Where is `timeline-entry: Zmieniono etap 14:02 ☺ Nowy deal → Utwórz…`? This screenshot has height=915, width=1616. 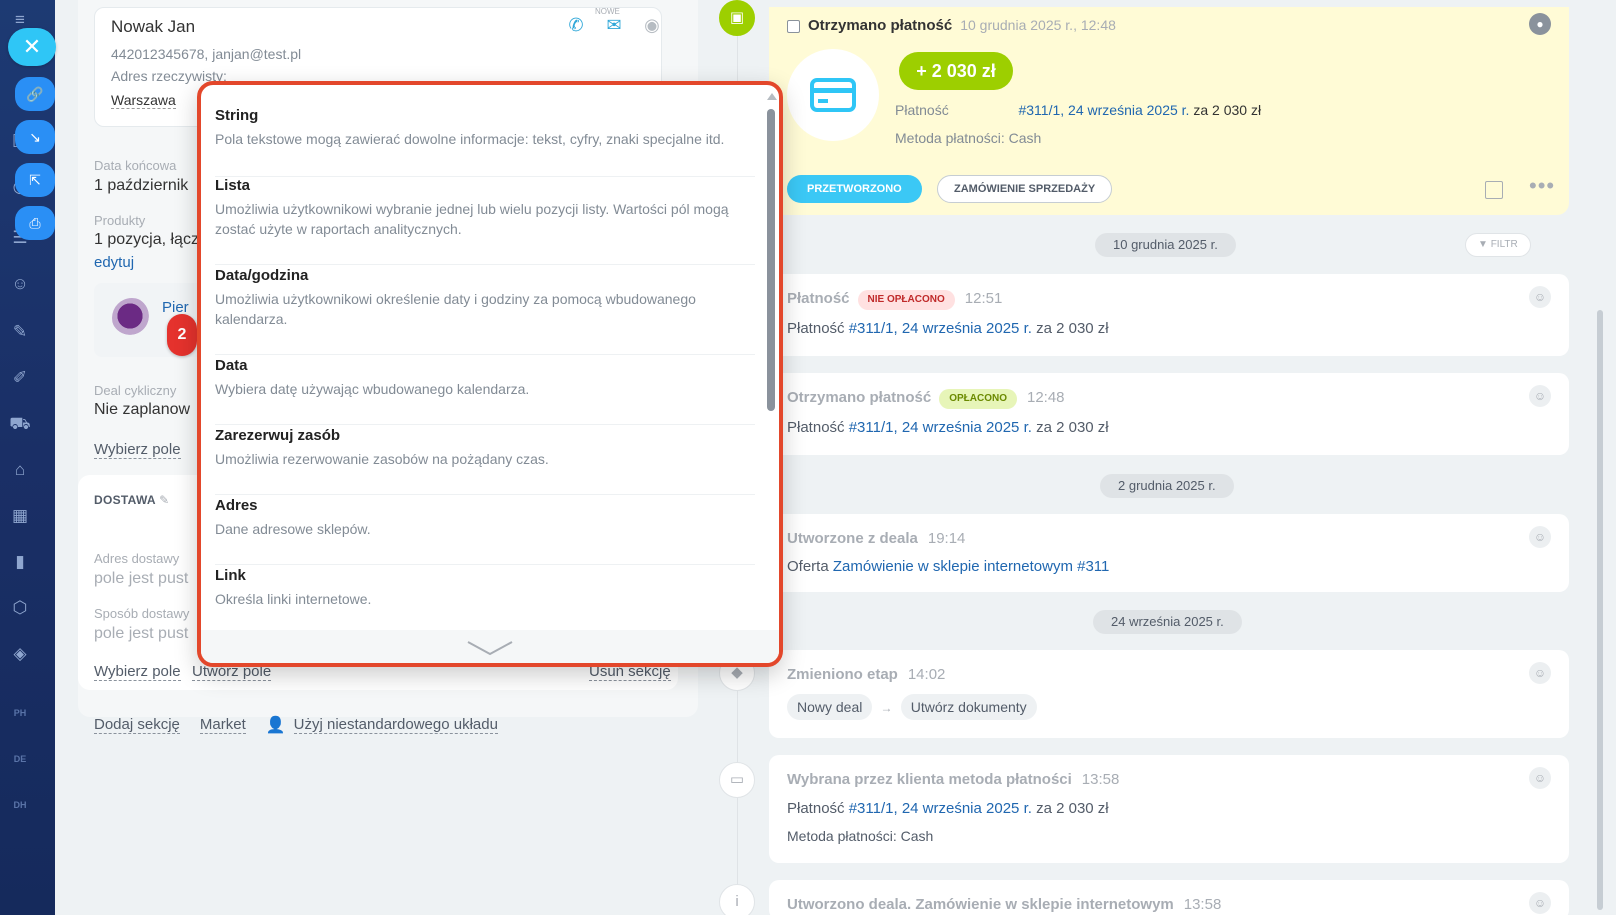 timeline-entry: Zmieniono etap 14:02 ☺ Nowy deal → Utwórz… is located at coordinates (1169, 694).